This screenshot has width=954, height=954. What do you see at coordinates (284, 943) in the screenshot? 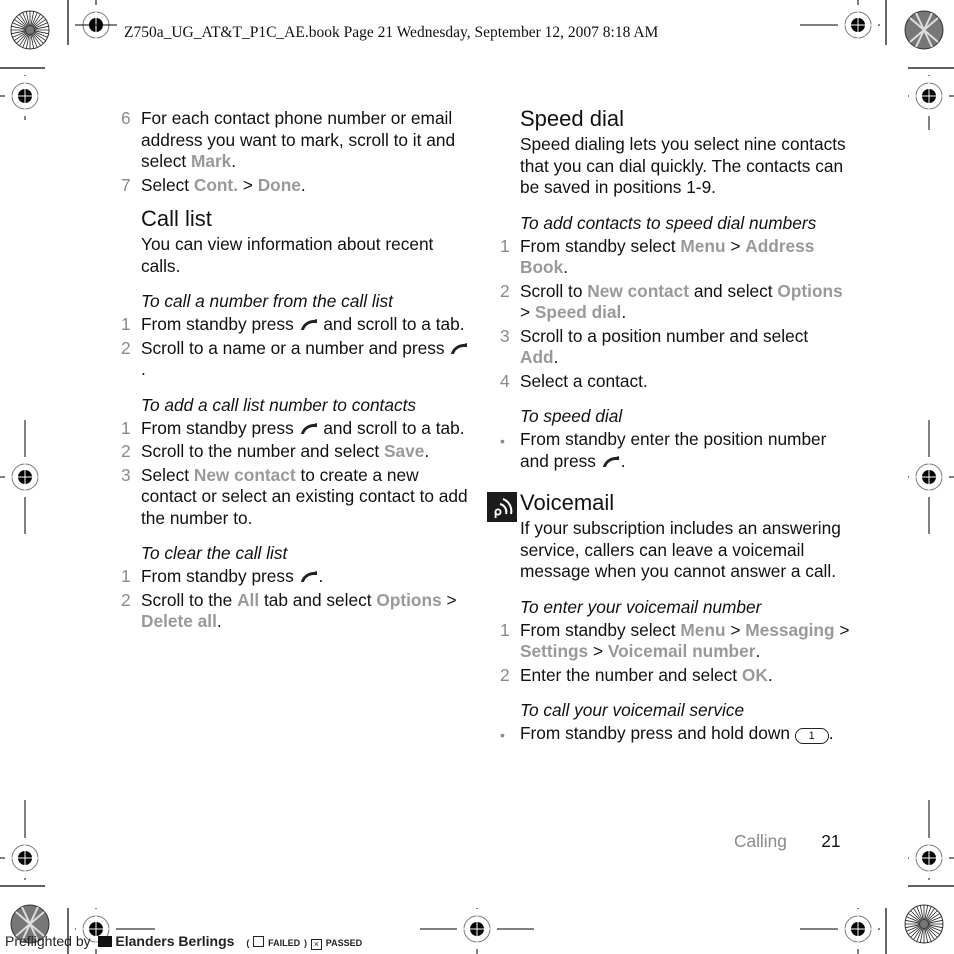
I see `failed-label: FAILED` at bounding box center [284, 943].